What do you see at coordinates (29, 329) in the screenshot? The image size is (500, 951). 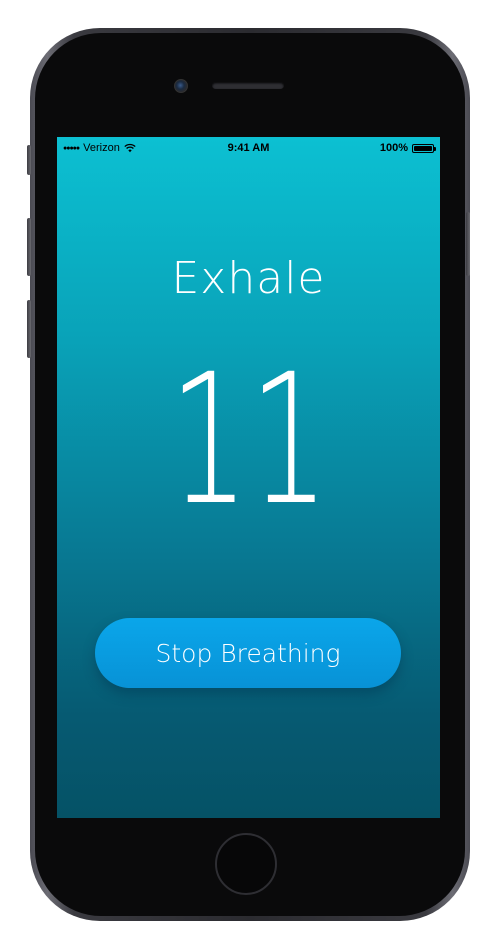 I see `volume-down-button` at bounding box center [29, 329].